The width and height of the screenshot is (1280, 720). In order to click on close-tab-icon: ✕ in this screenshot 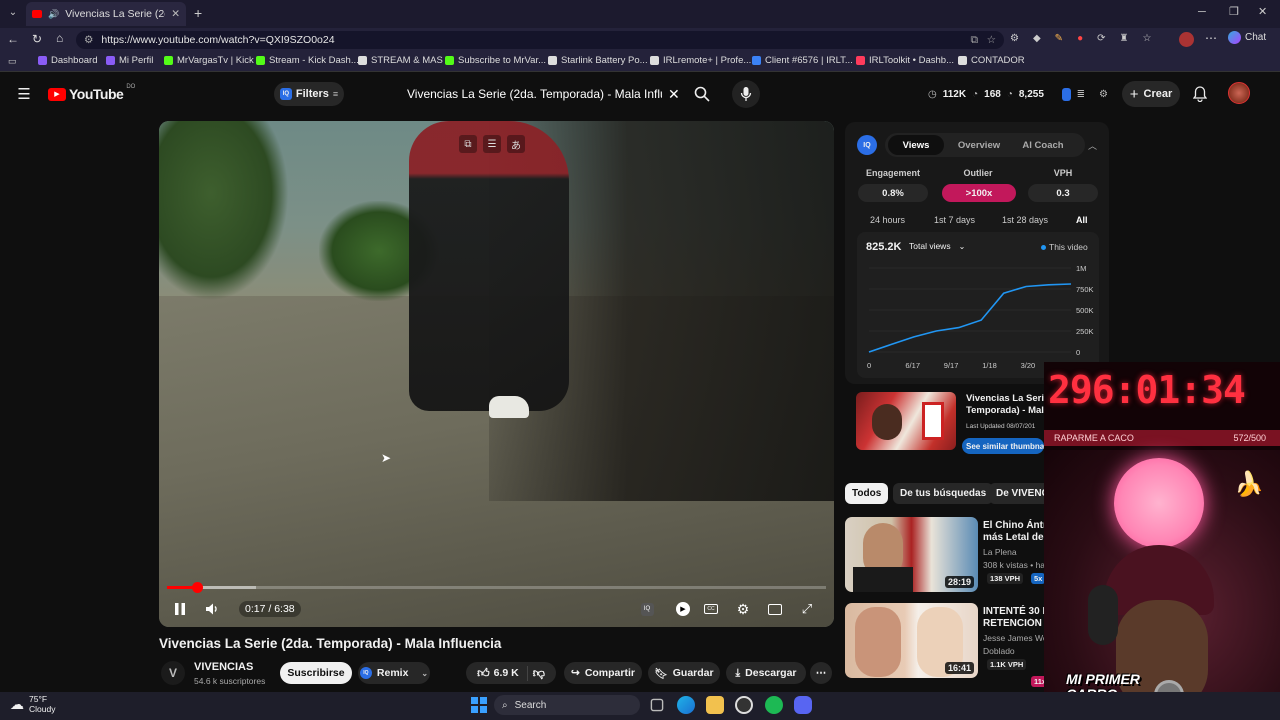, I will do `click(175, 14)`.